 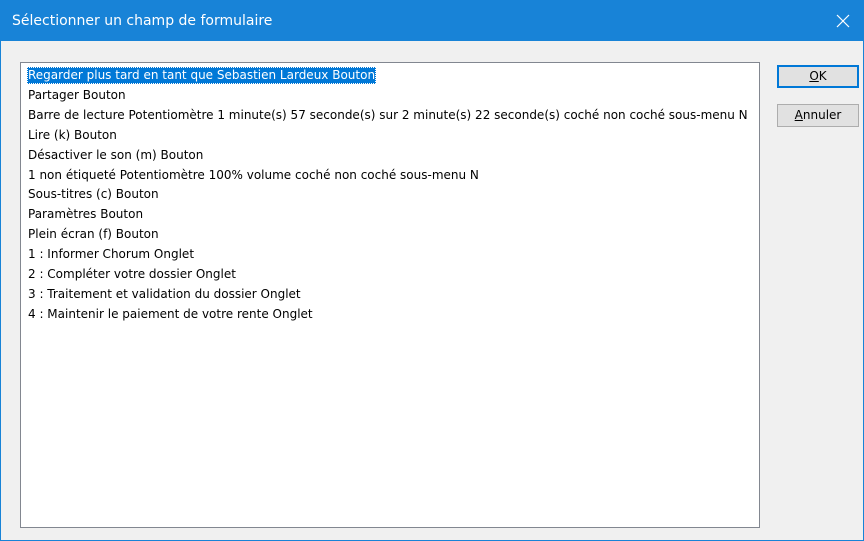 I want to click on list-item: Plein écran (f) Bouton, so click(x=93, y=234).